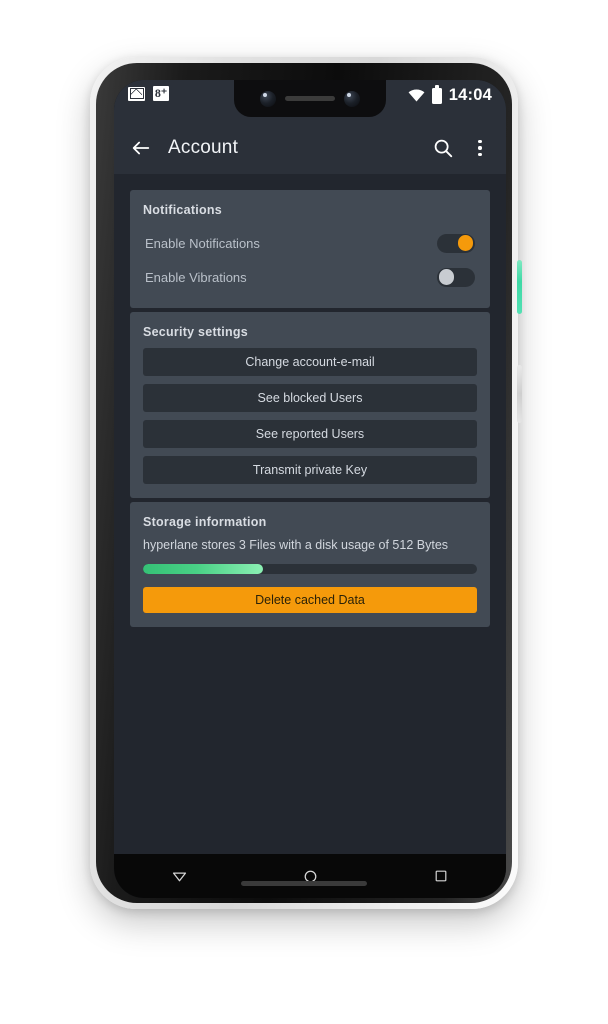 This screenshot has height=1024, width=608. Describe the element at coordinates (456, 277) in the screenshot. I see `enable-vibrations-switch` at that location.